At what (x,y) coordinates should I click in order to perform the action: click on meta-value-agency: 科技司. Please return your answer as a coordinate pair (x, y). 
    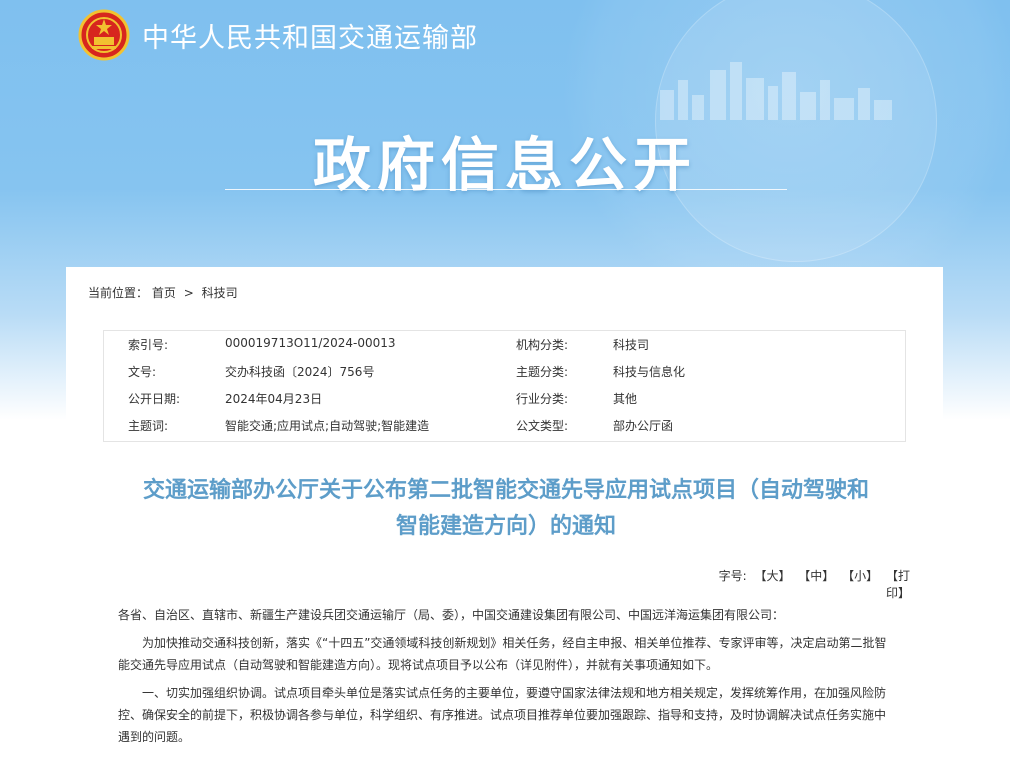
    Looking at the image, I should click on (631, 345).